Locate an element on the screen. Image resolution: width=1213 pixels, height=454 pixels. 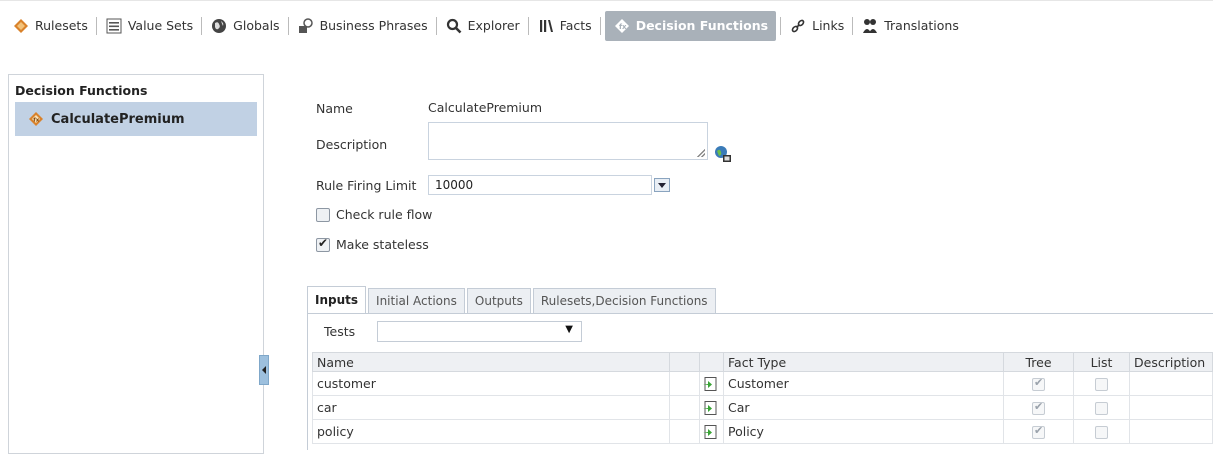
translate-description-icon is located at coordinates (723, 154).